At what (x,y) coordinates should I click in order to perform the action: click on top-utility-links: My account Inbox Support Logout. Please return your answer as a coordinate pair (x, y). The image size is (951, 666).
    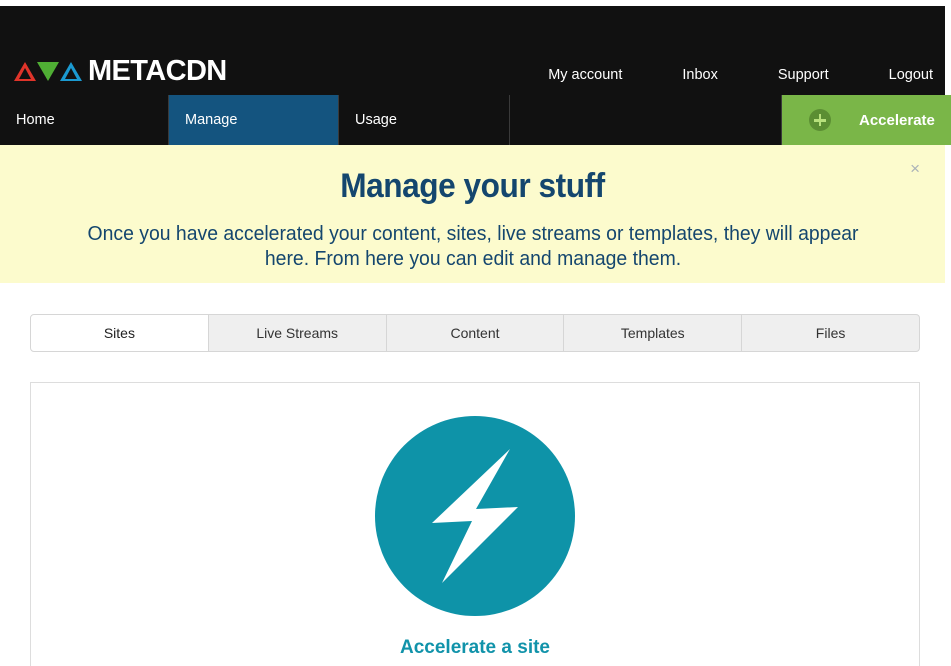
    Looking at the image, I should click on (740, 75).